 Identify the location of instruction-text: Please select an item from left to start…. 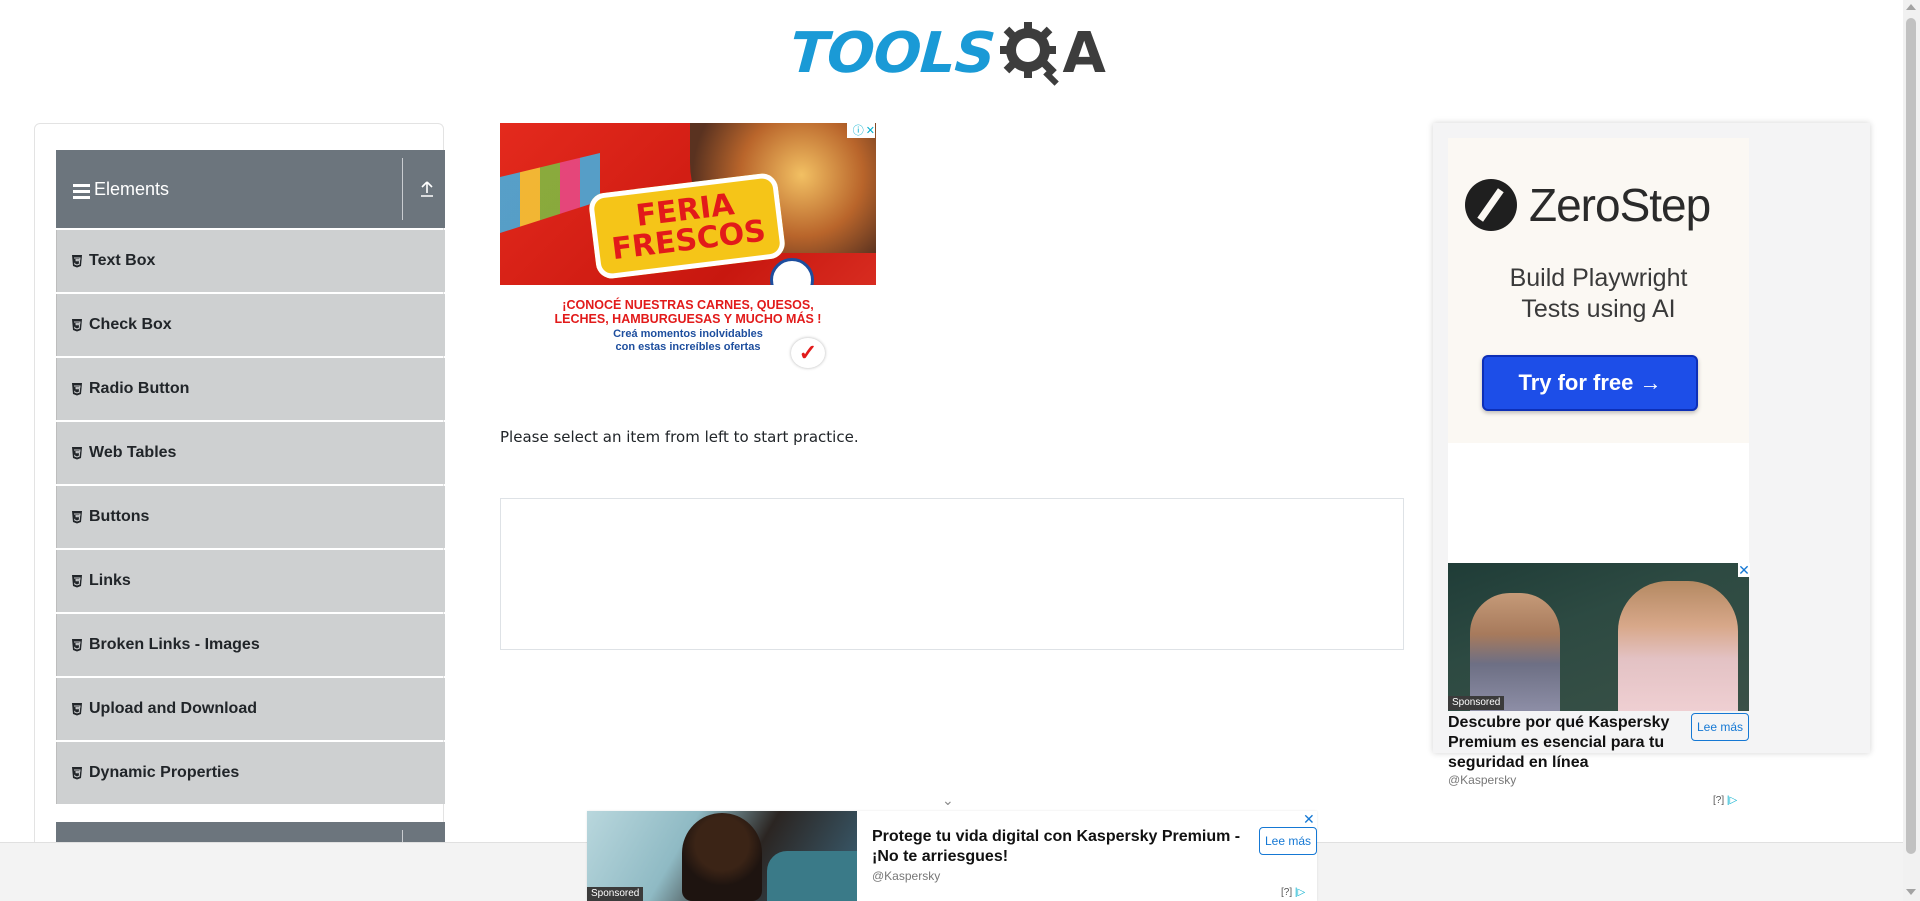
(679, 437).